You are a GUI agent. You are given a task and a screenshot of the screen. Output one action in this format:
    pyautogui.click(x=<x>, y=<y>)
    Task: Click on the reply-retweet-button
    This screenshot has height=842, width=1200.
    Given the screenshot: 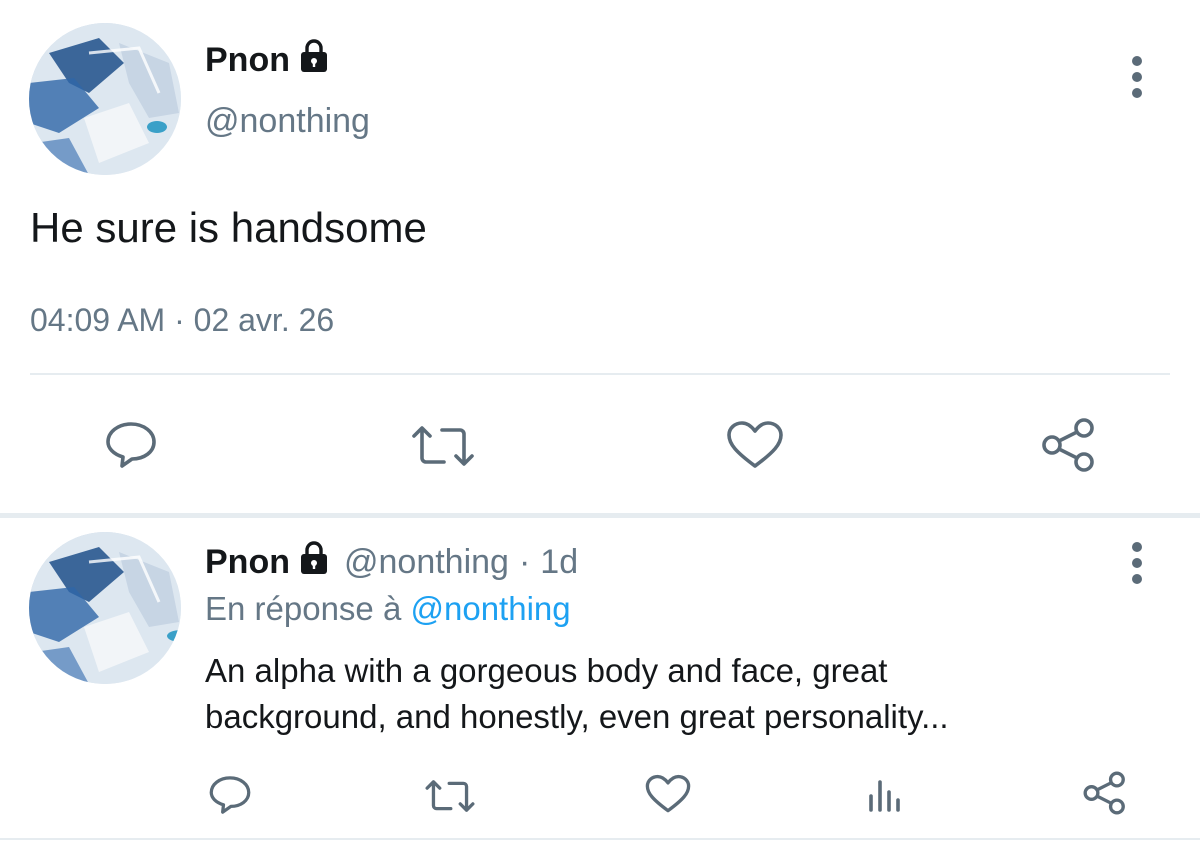 What is the action you would take?
    pyautogui.click(x=450, y=798)
    